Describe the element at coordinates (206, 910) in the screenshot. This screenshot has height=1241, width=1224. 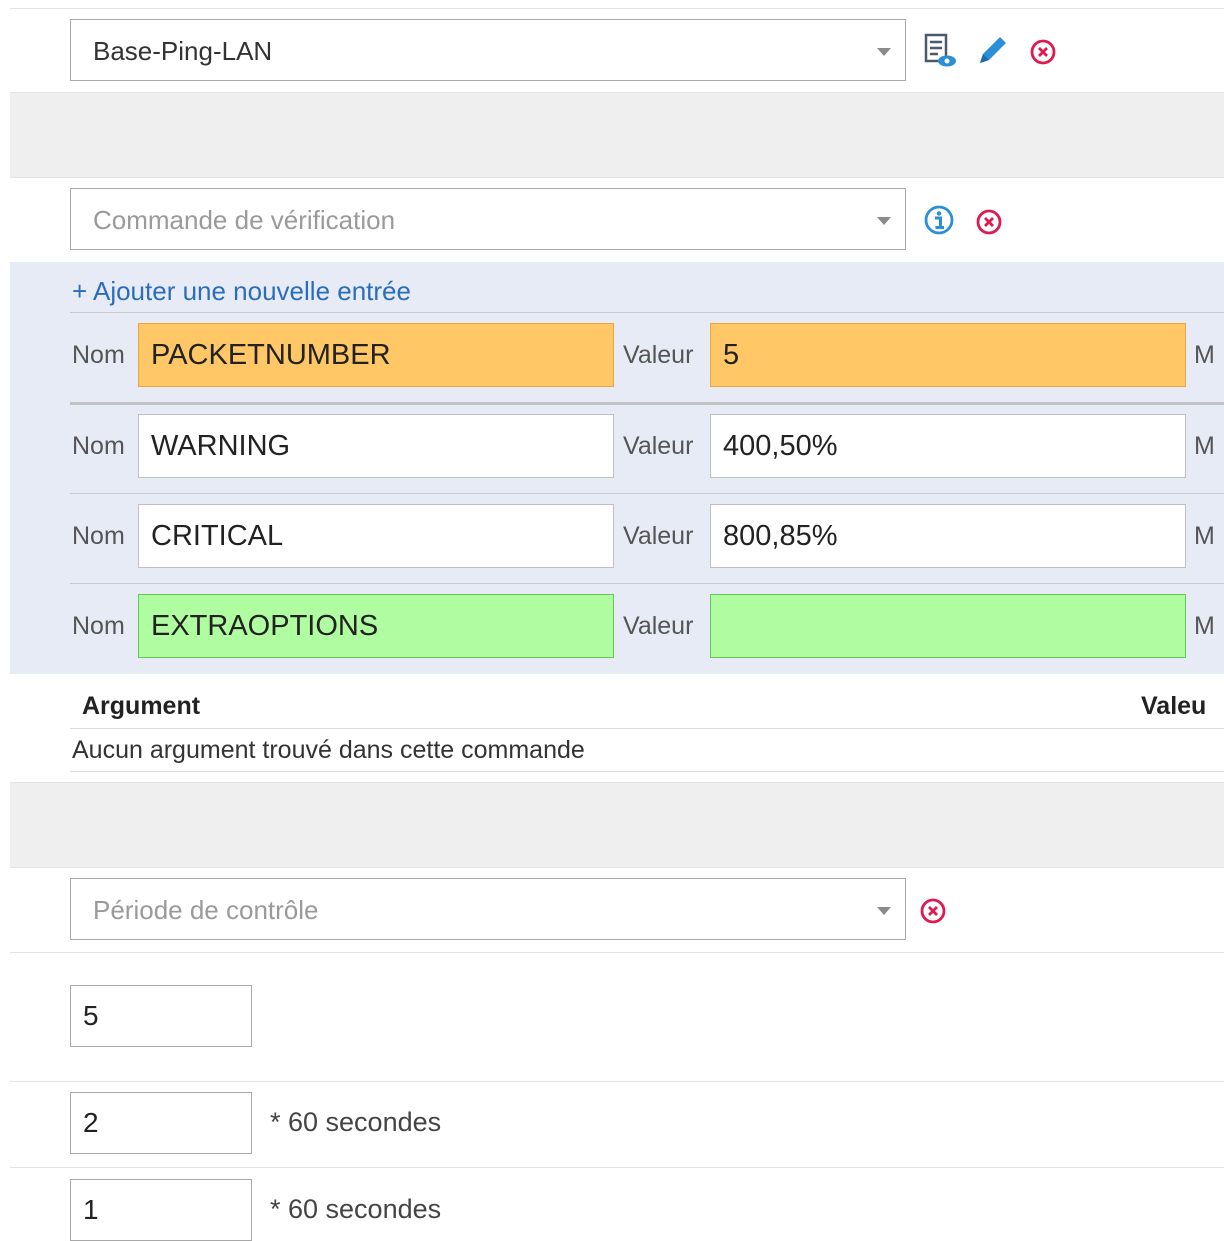
I see `check-period-placeholder: Période de contrôle` at that location.